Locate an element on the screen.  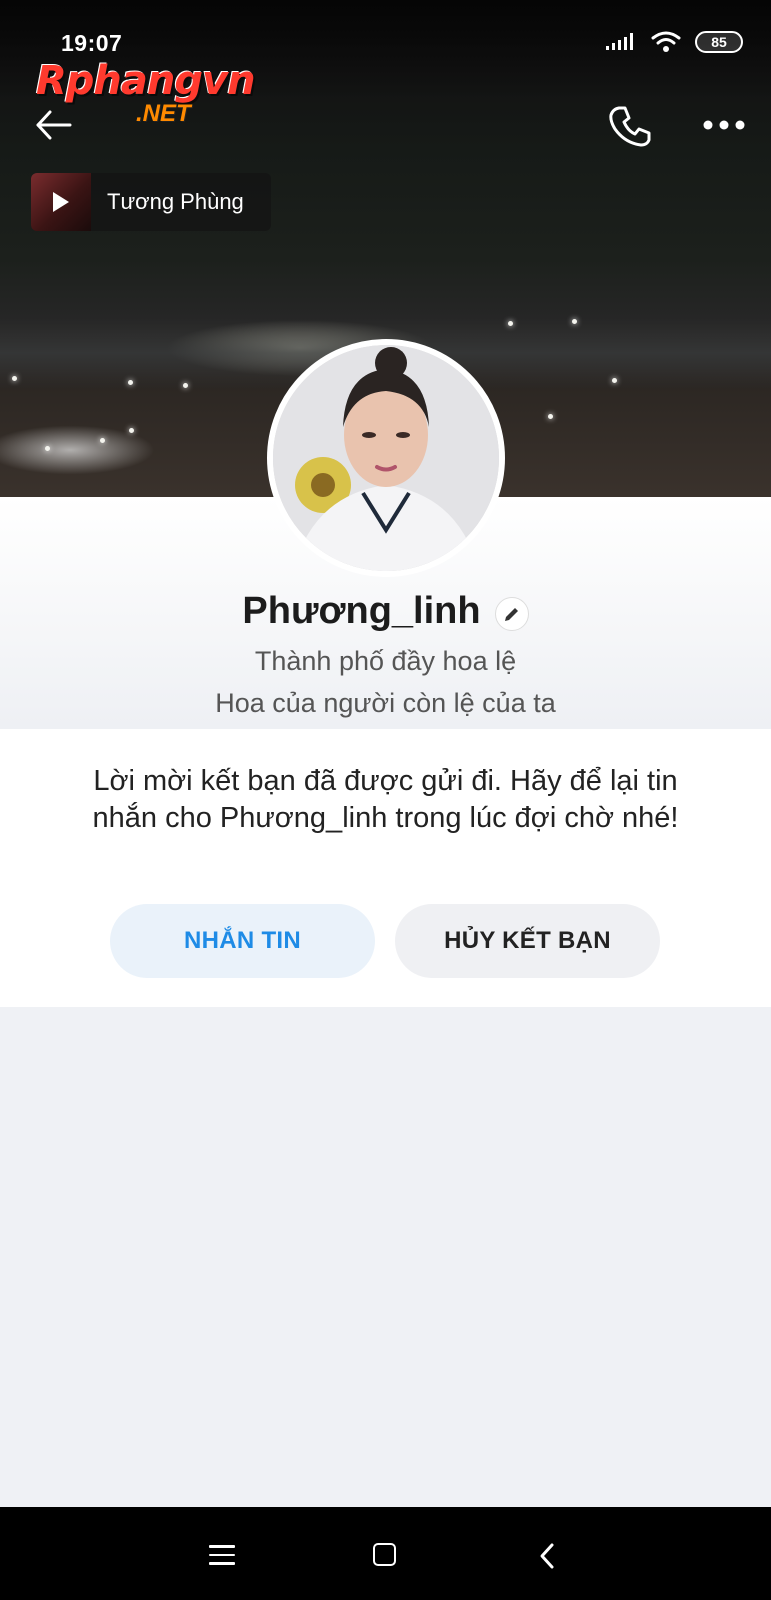
avatar is located at coordinates (386, 458).